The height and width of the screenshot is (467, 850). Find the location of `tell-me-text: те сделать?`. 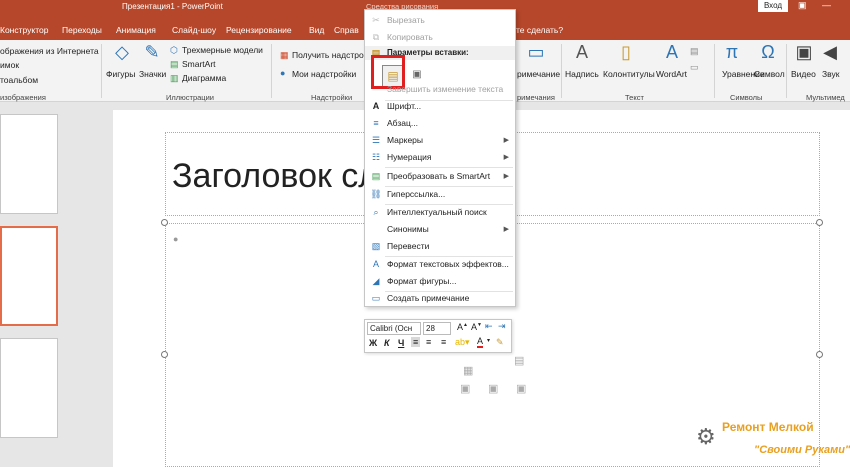

tell-me-text: те сделать? is located at coordinates (539, 30).